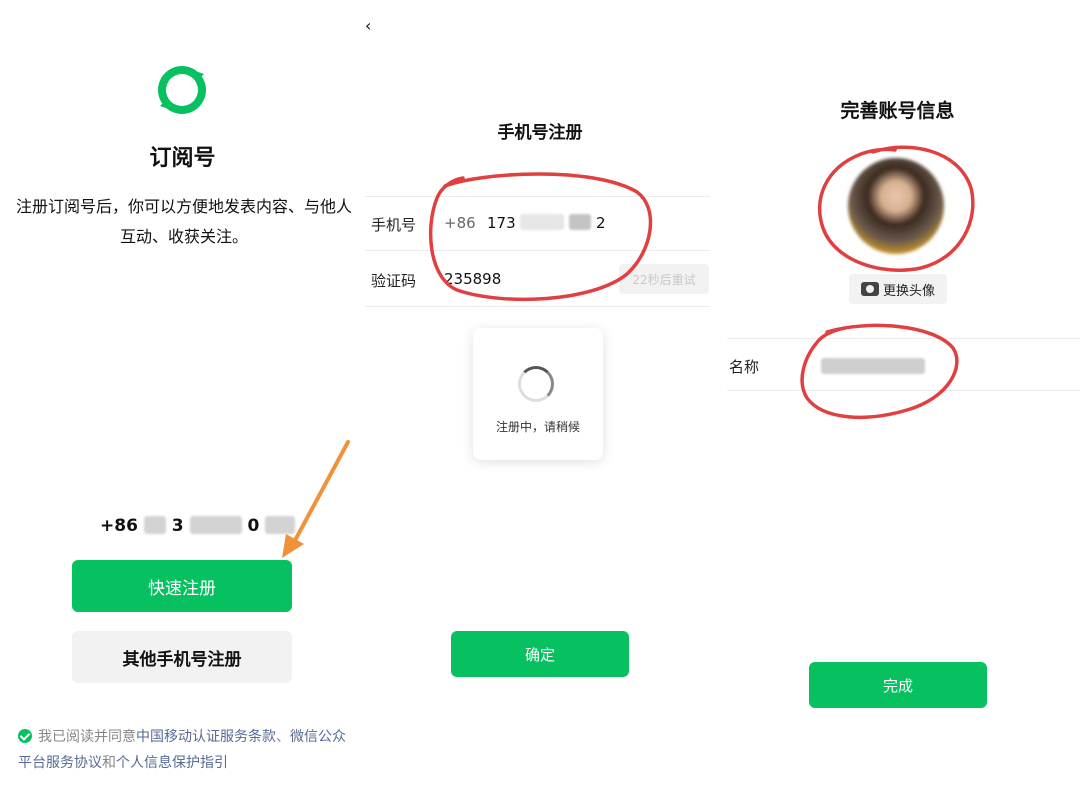 Image resolution: width=1080 pixels, height=810 pixels. What do you see at coordinates (177, 526) in the screenshot?
I see `phone-visible-mid: 3` at bounding box center [177, 526].